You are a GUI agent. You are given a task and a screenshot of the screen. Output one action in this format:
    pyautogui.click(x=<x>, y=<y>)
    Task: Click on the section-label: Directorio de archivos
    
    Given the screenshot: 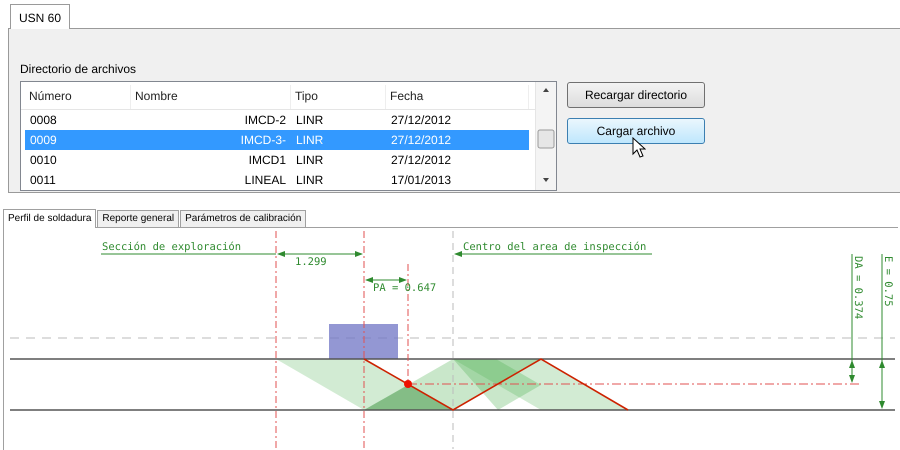 What is the action you would take?
    pyautogui.click(x=79, y=69)
    